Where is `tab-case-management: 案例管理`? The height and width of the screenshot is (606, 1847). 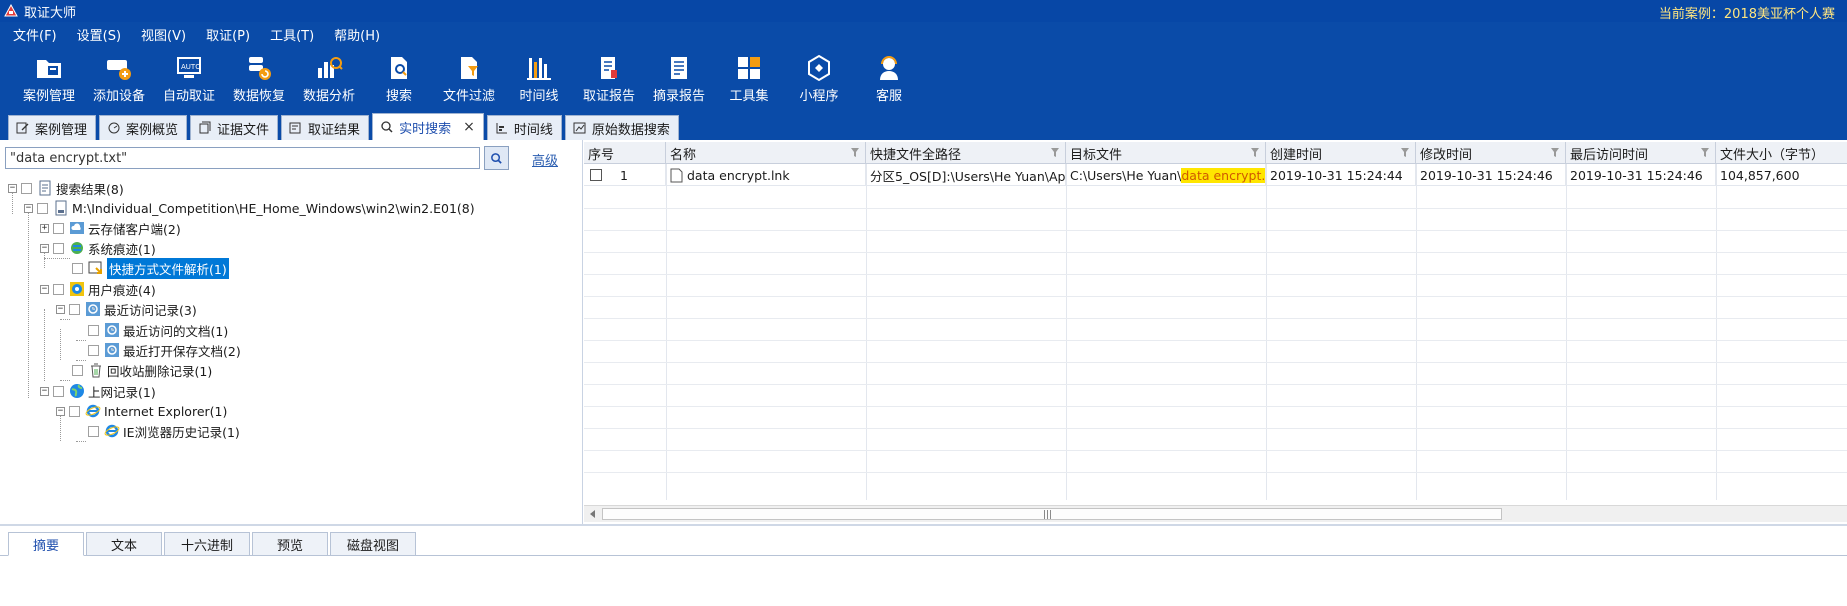
tab-case-management: 案例管理 is located at coordinates (52, 127).